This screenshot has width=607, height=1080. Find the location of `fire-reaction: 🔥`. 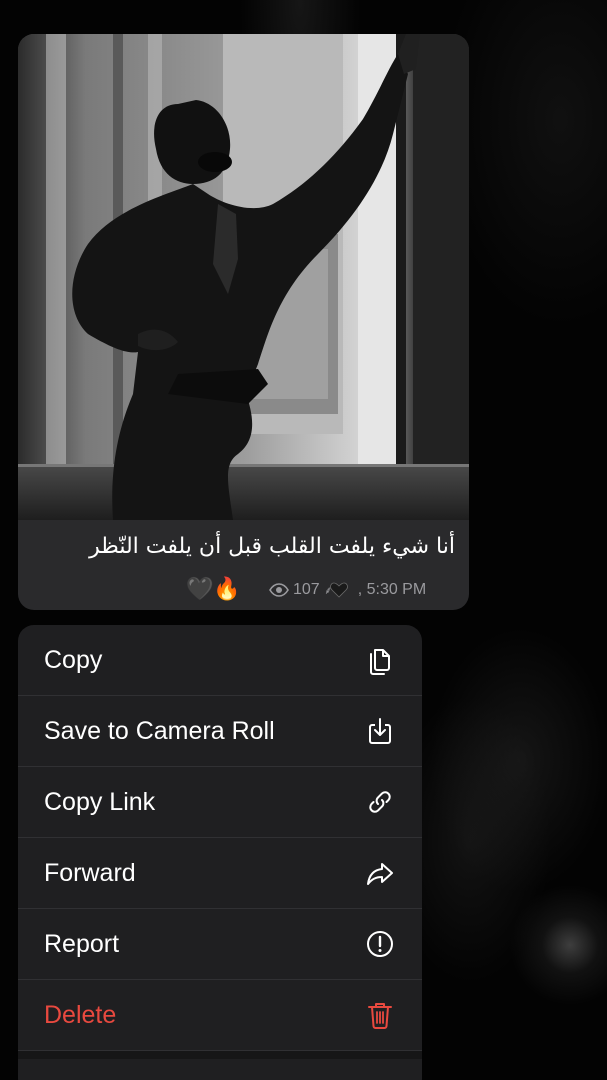

fire-reaction: 🔥 is located at coordinates (226, 589).